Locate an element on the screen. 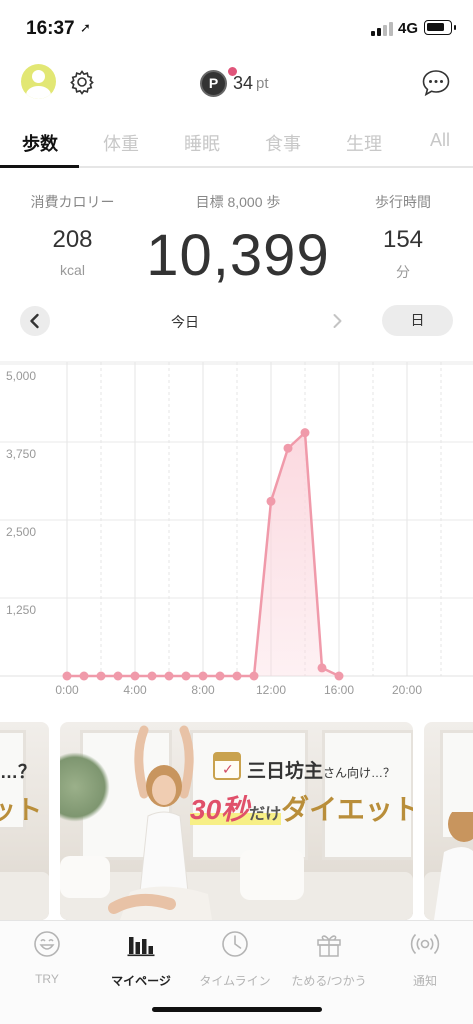  y-tick-label: 5,000 is located at coordinates (21, 376).